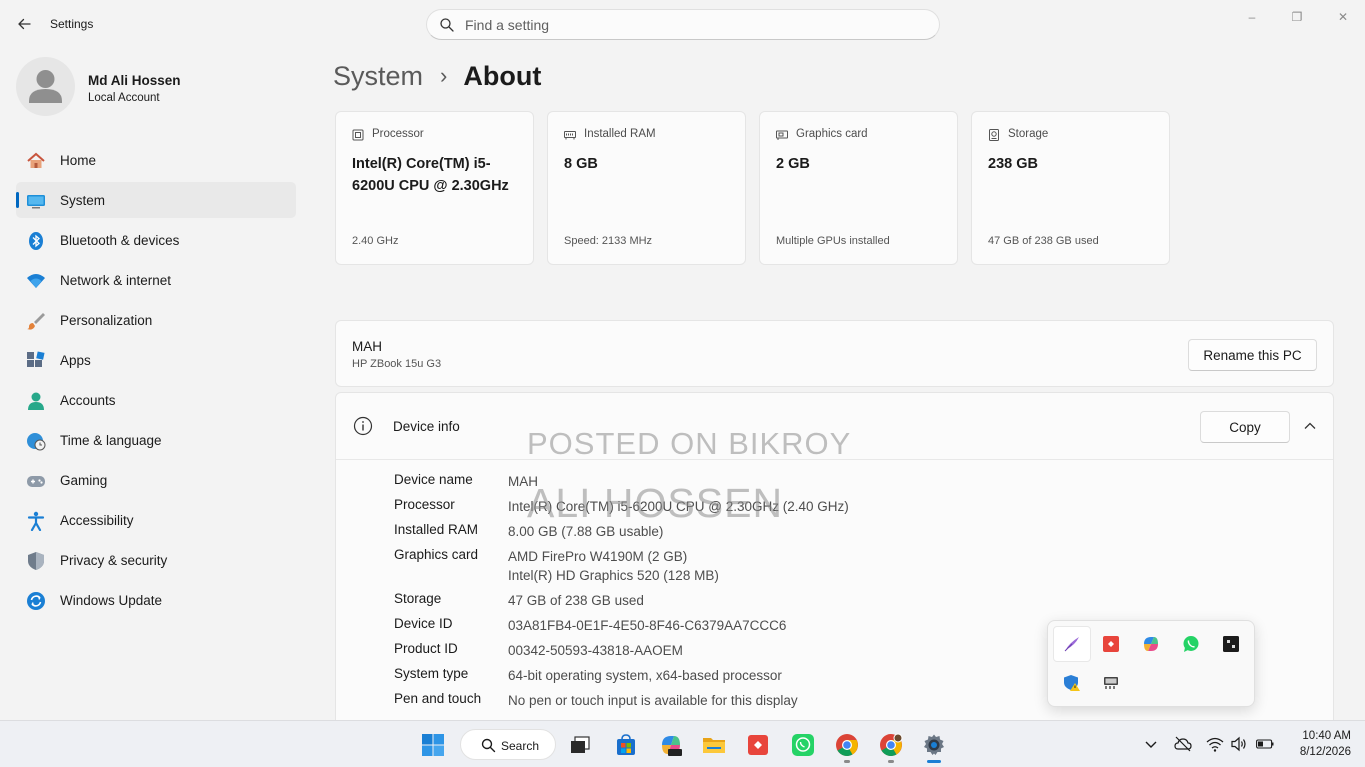 The image size is (1365, 767). I want to click on breadcrumb: System › About, so click(437, 76).